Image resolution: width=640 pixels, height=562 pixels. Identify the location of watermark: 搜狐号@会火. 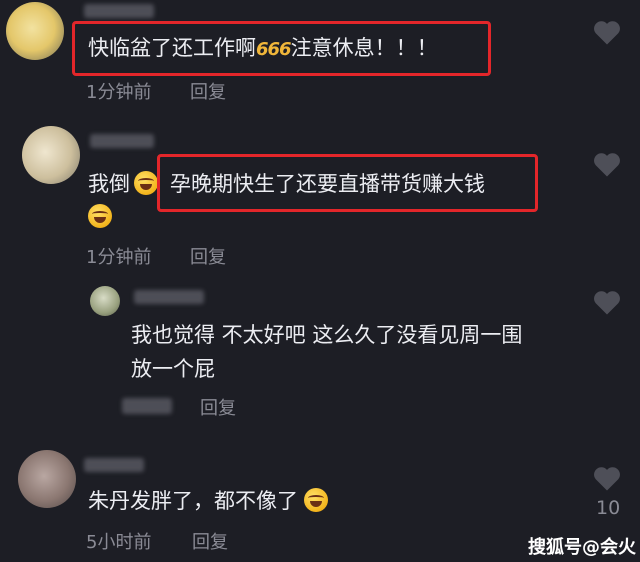
(582, 547).